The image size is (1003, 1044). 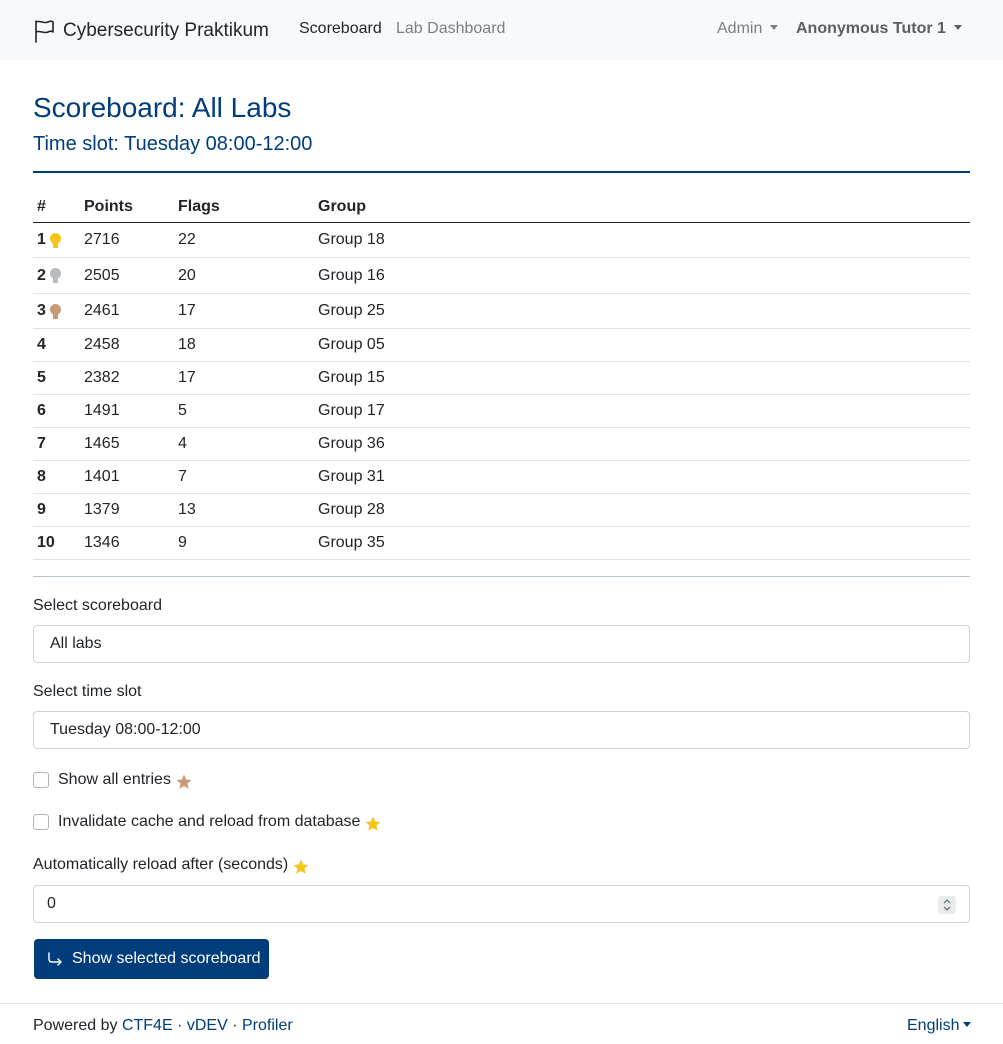 I want to click on group-cell: Group 16, so click(x=351, y=275).